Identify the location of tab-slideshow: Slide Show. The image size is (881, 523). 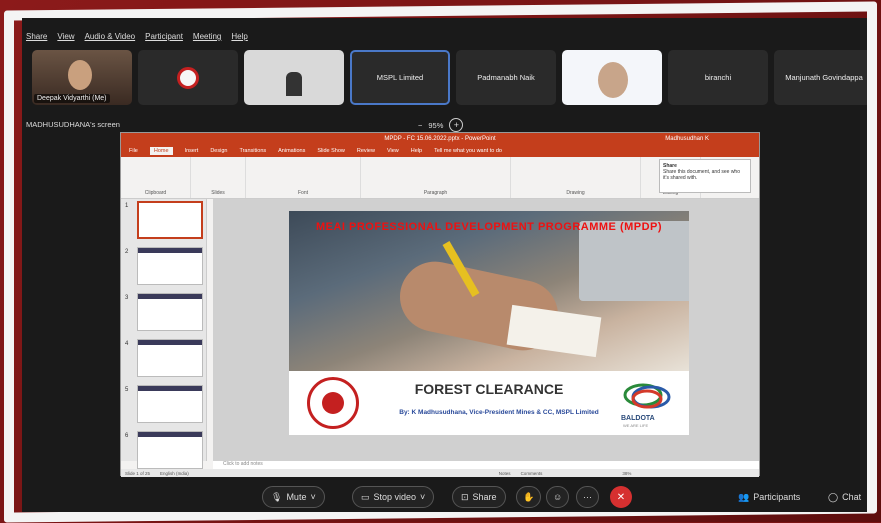
(331, 151).